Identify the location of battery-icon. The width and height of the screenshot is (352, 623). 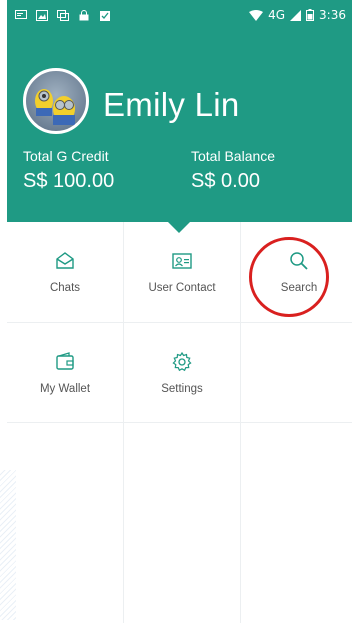
(310, 15).